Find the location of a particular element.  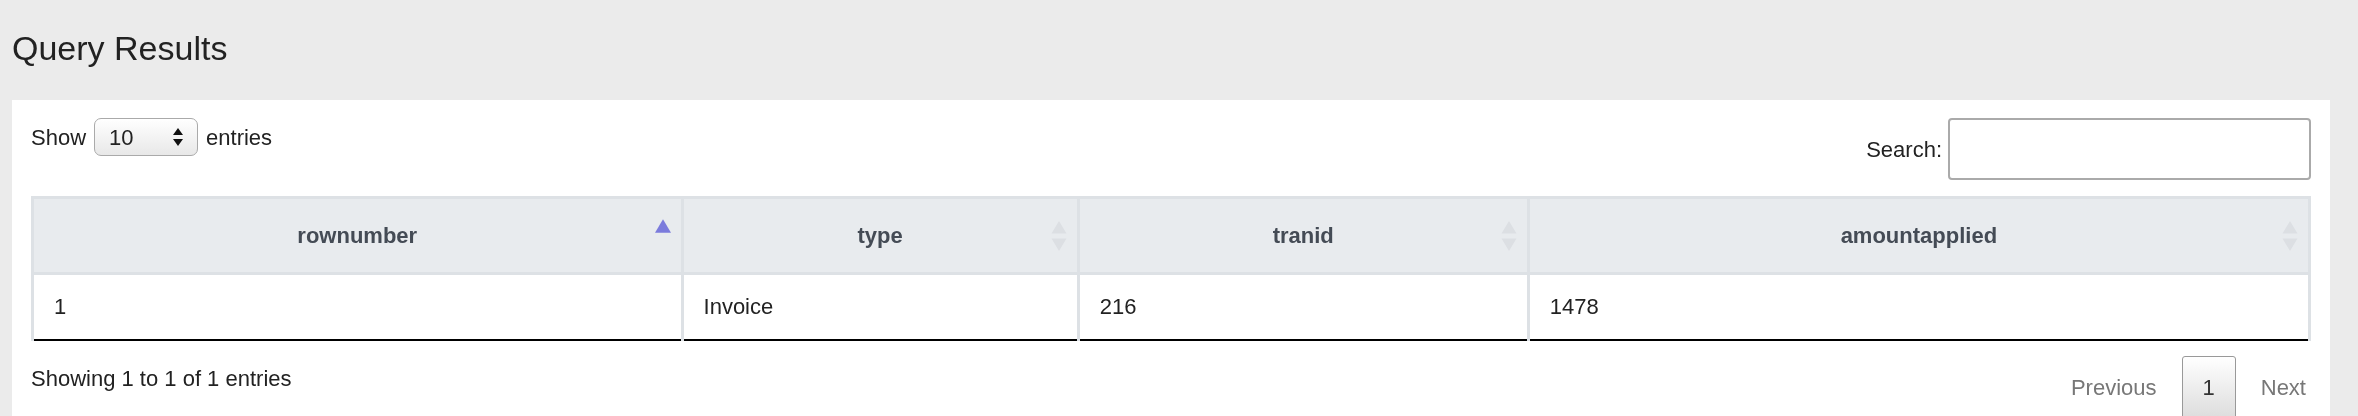

entries-select: 10 is located at coordinates (146, 137).